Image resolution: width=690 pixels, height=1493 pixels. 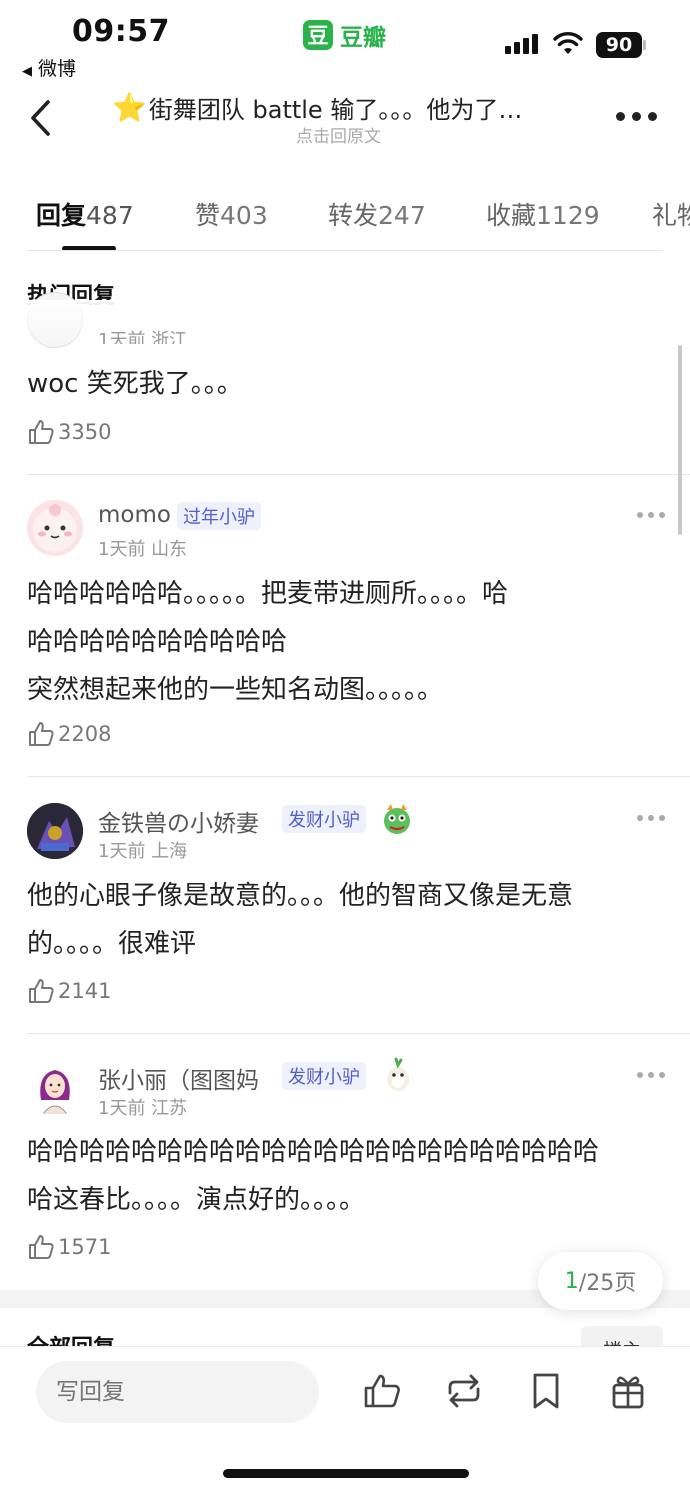 What do you see at coordinates (157, 642) in the screenshot?
I see `comment-line: 哈哈哈哈哈哈哈哈哈哈` at bounding box center [157, 642].